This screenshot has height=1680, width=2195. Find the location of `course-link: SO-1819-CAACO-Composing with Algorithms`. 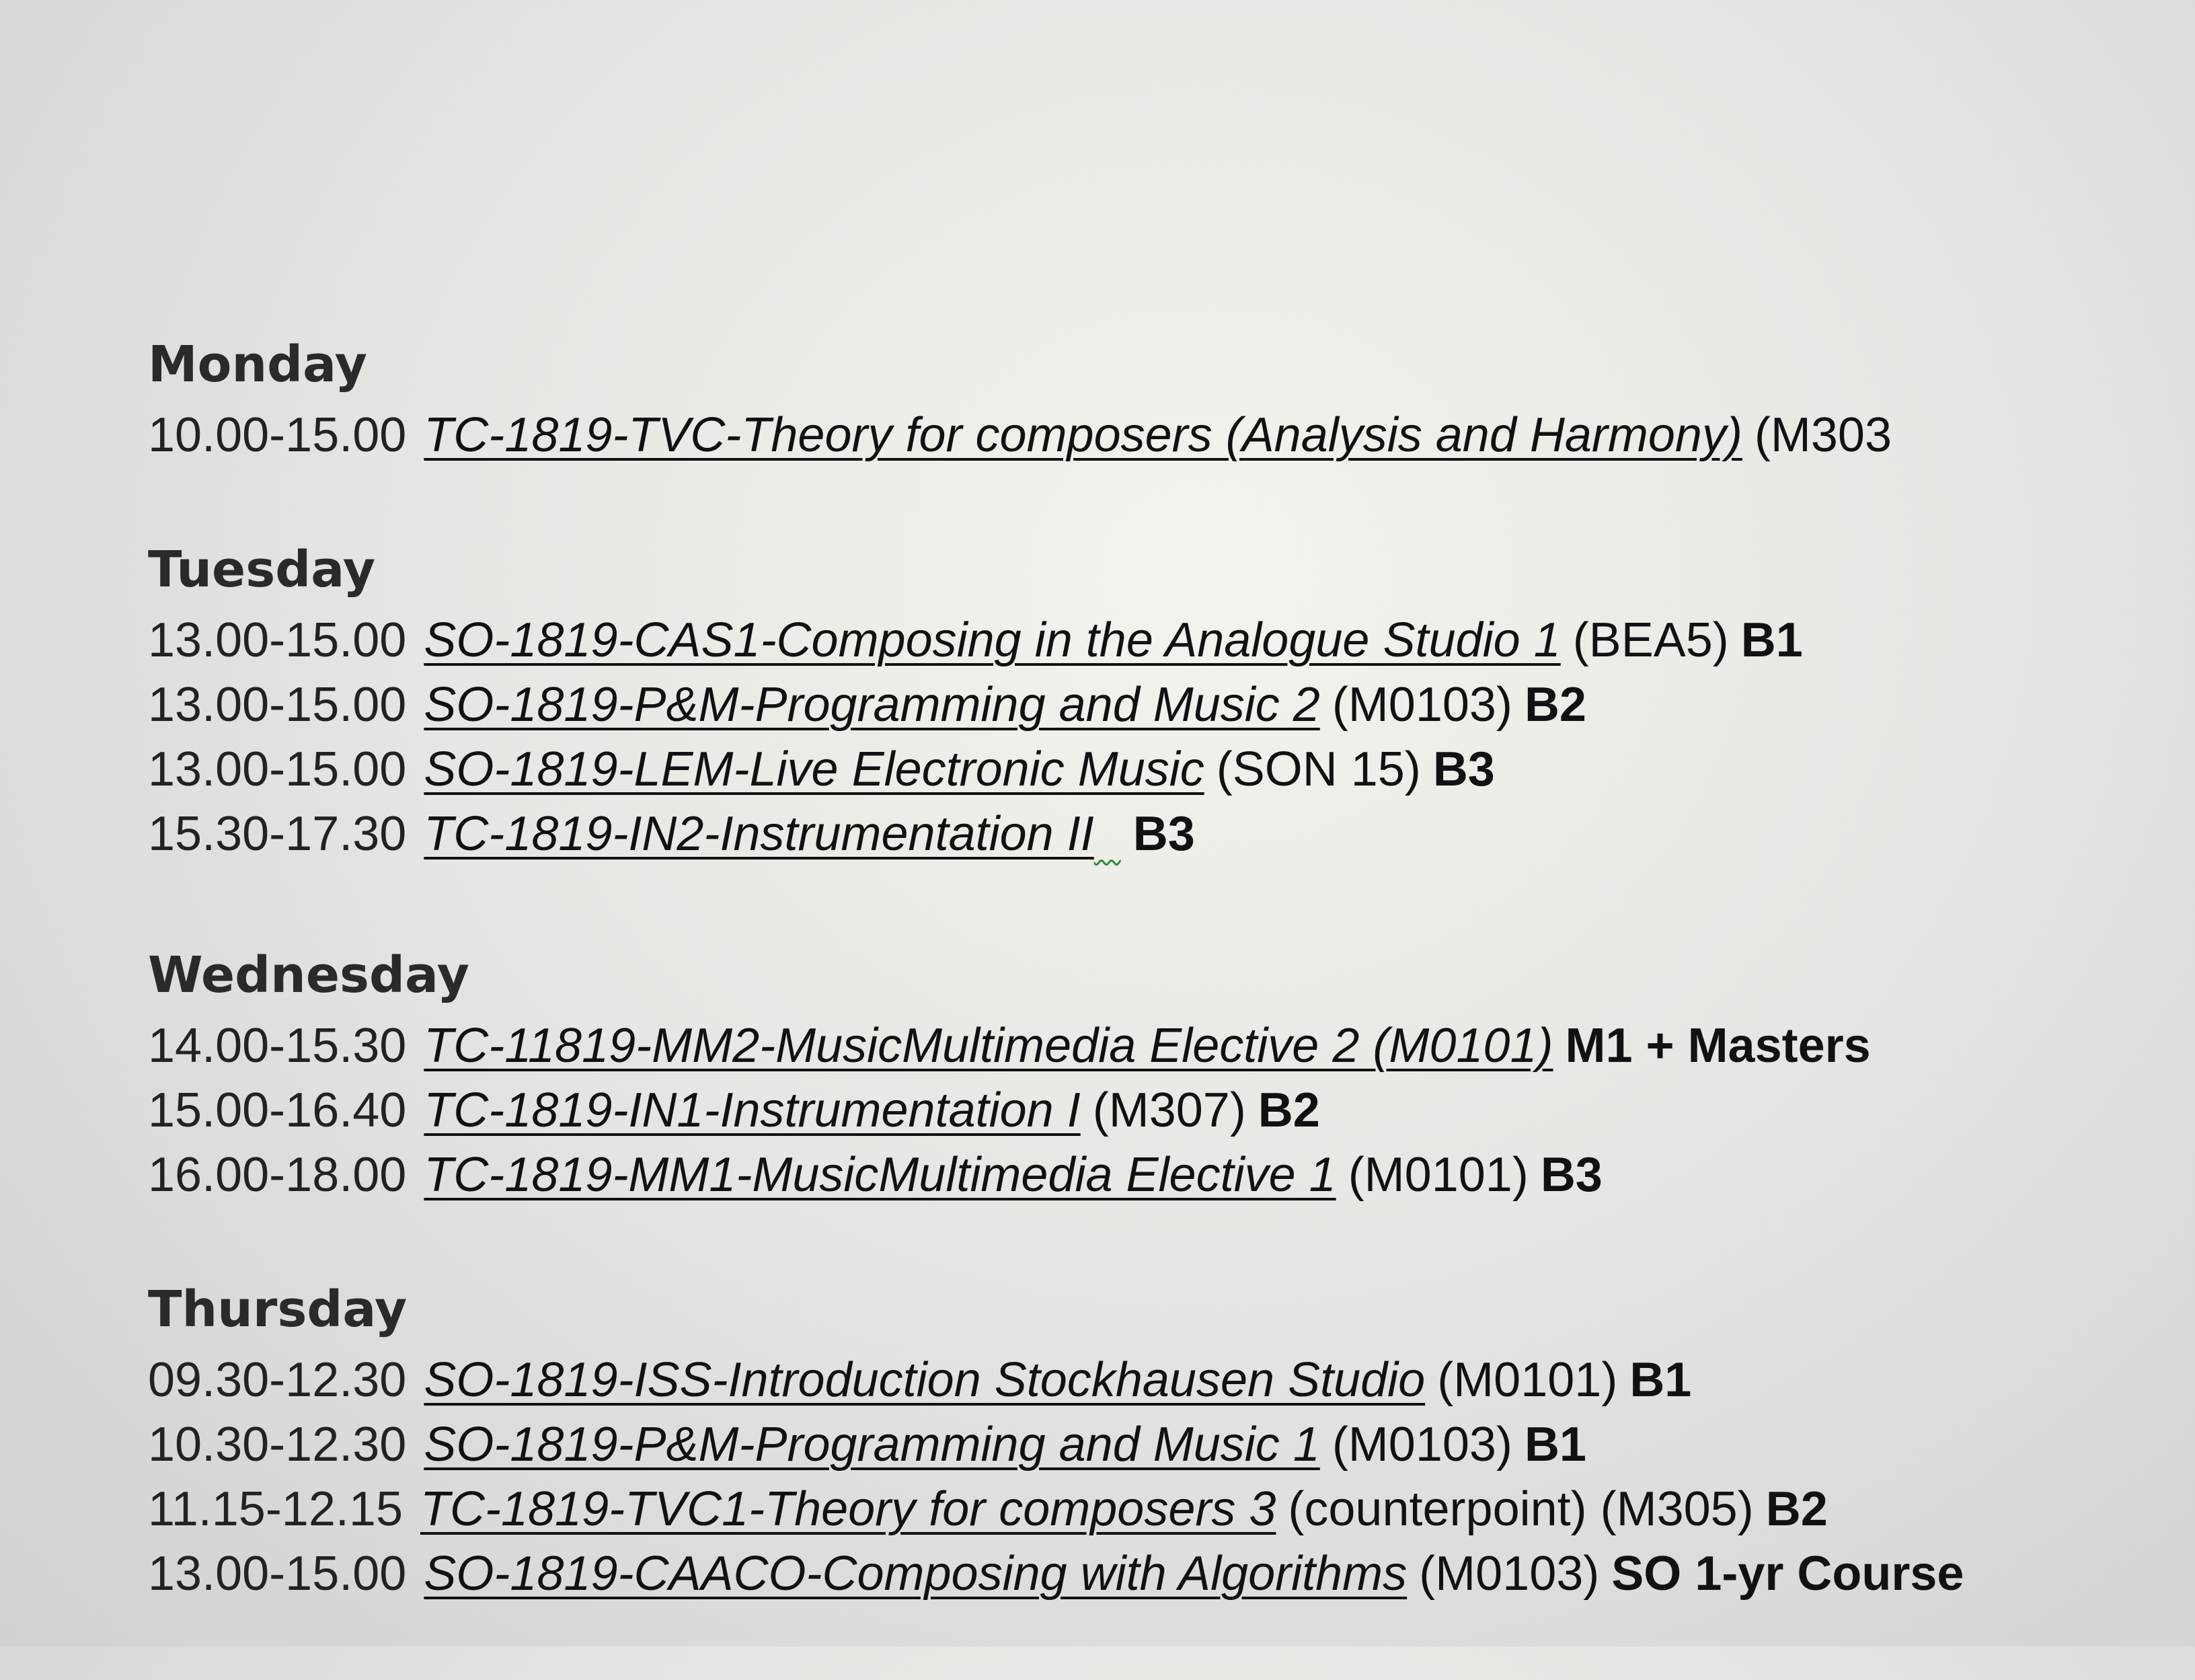

course-link: SO-1819-CAACO-Composing with Algorithms is located at coordinates (915, 1574).